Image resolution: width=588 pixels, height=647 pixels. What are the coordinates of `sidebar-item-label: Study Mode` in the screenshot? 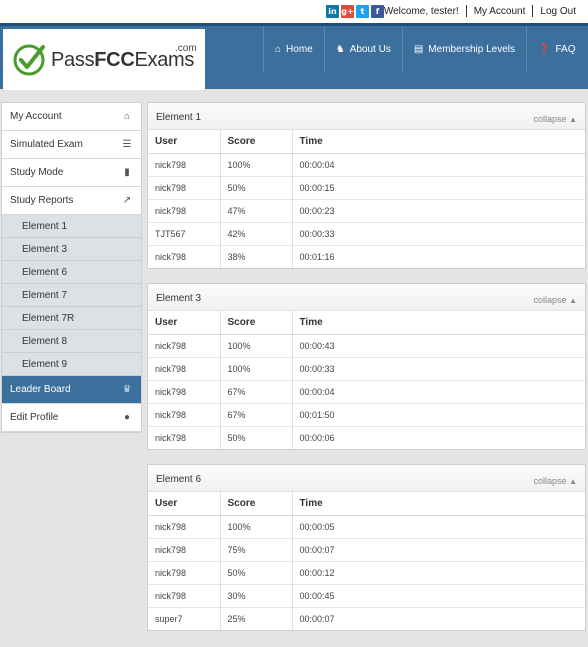 It's located at (37, 172).